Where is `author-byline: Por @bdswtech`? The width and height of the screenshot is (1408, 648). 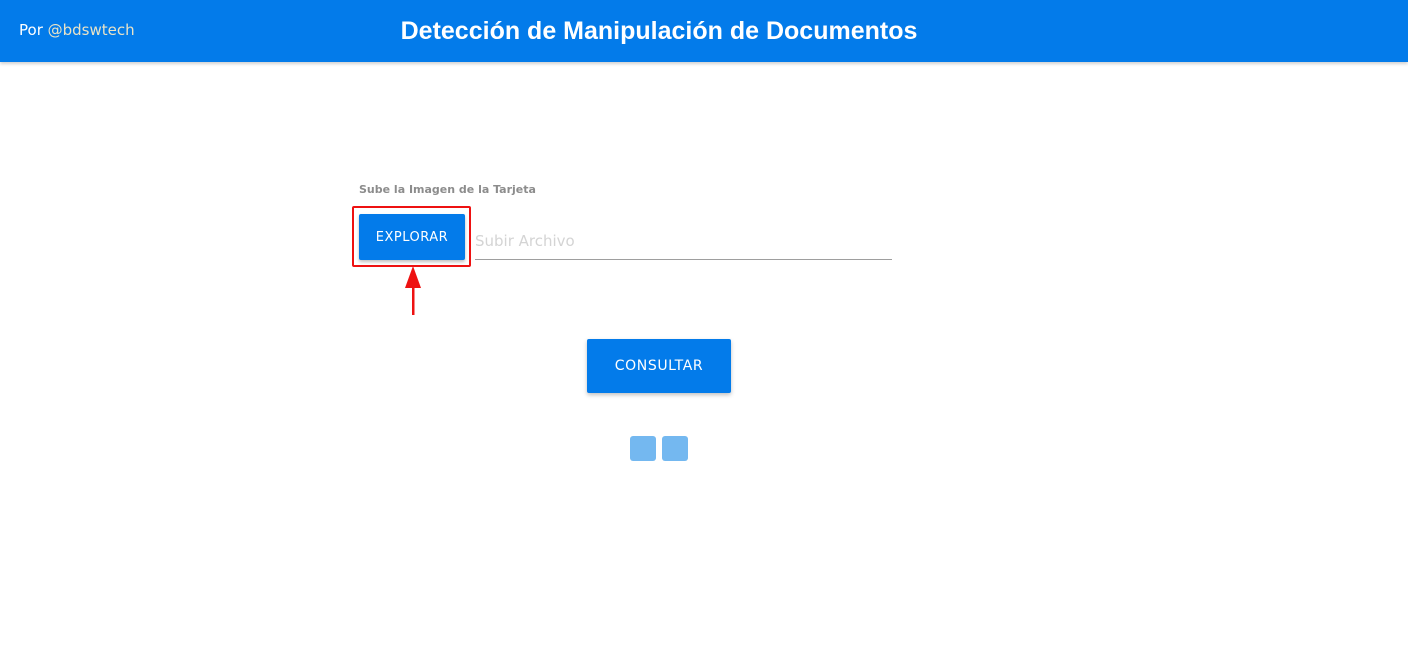
author-byline: Por @bdswtech is located at coordinates (77, 30).